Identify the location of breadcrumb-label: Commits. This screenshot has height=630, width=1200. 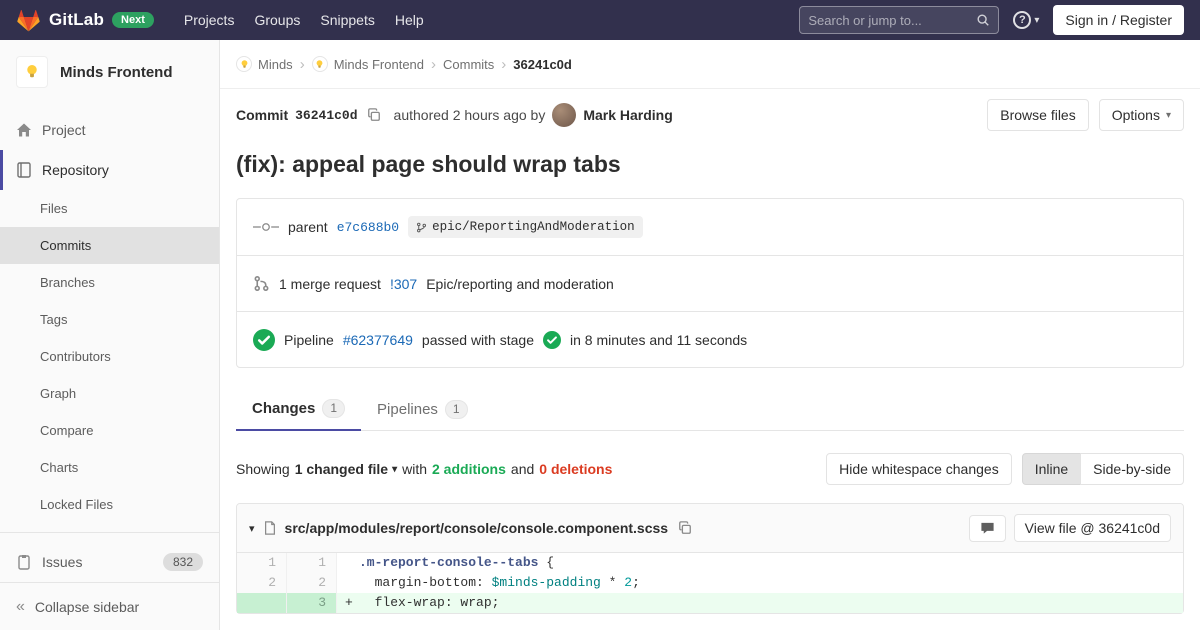
(469, 64).